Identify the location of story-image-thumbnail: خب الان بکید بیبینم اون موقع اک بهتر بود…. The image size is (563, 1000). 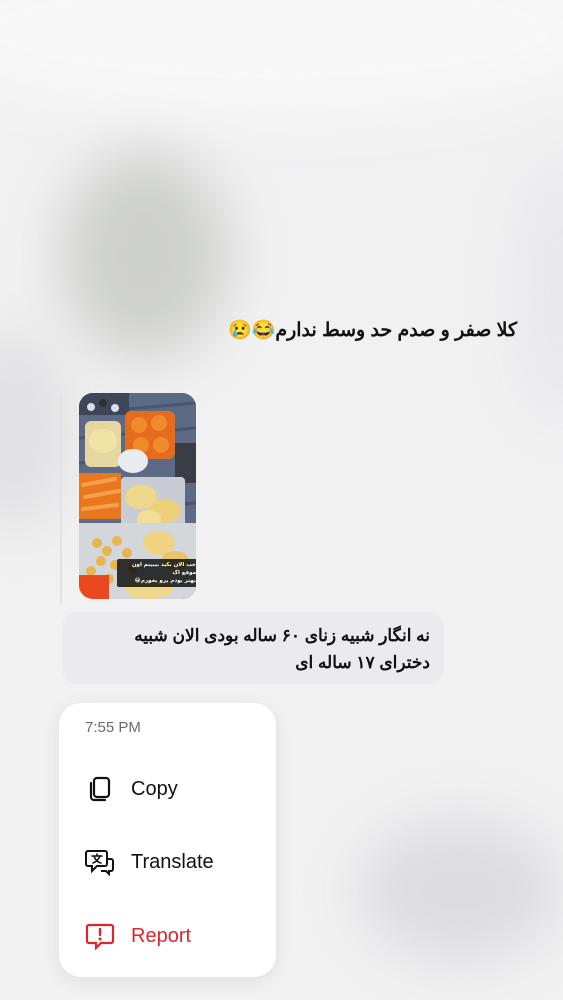
(137, 496).